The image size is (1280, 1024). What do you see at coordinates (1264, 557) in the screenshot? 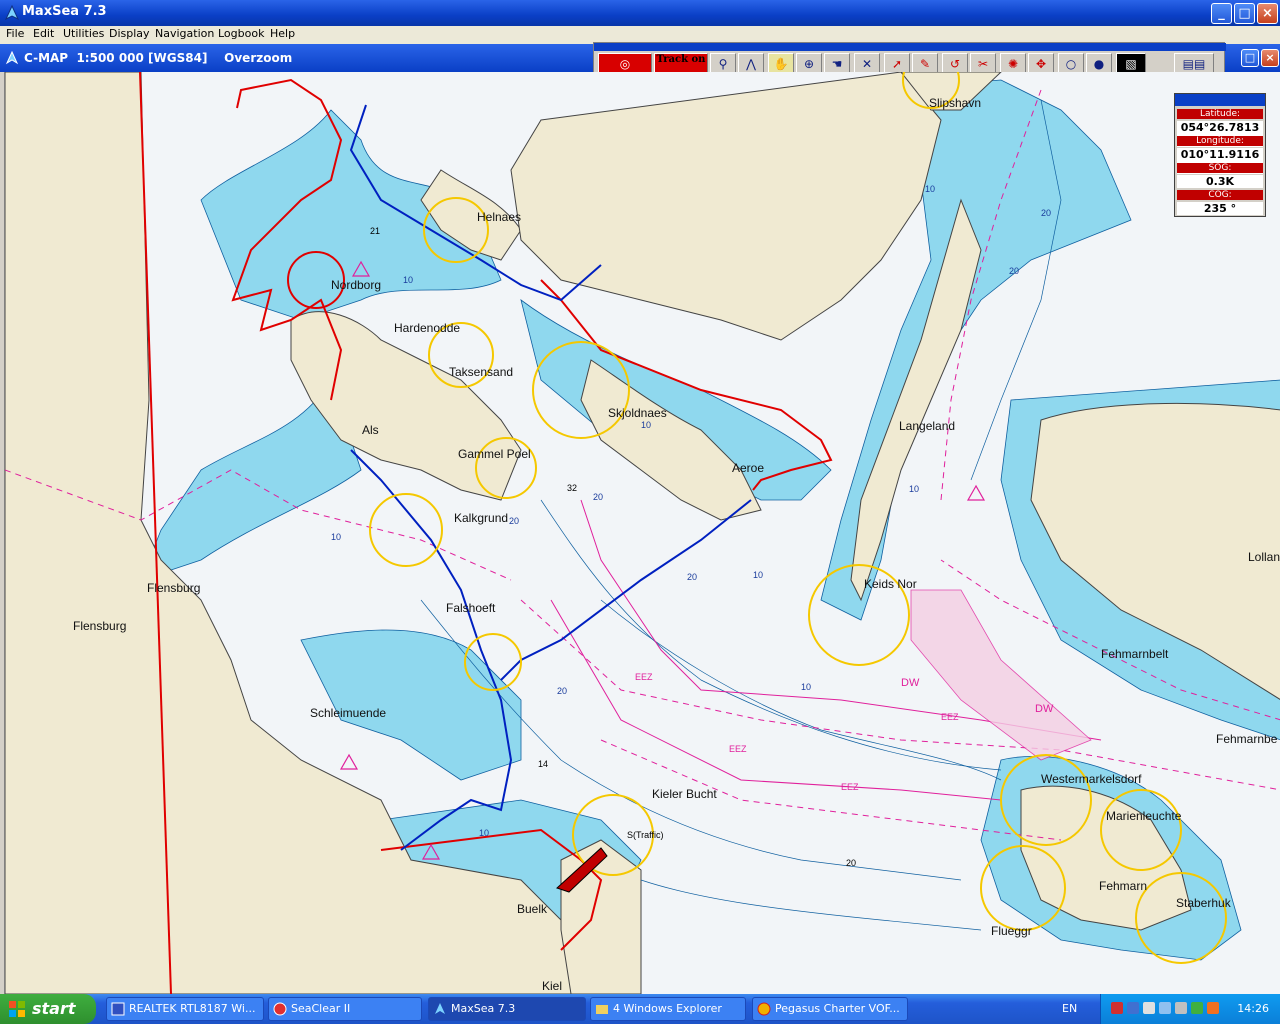
I see `label-lollan: Lollan` at bounding box center [1264, 557].